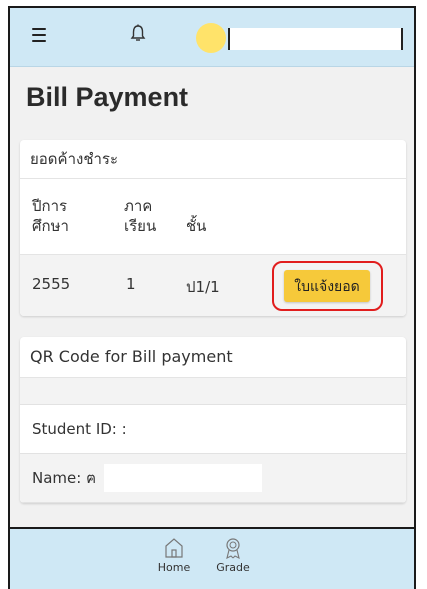 This screenshot has height=589, width=427. I want to click on name-label: Name: ฅ, so click(64, 478).